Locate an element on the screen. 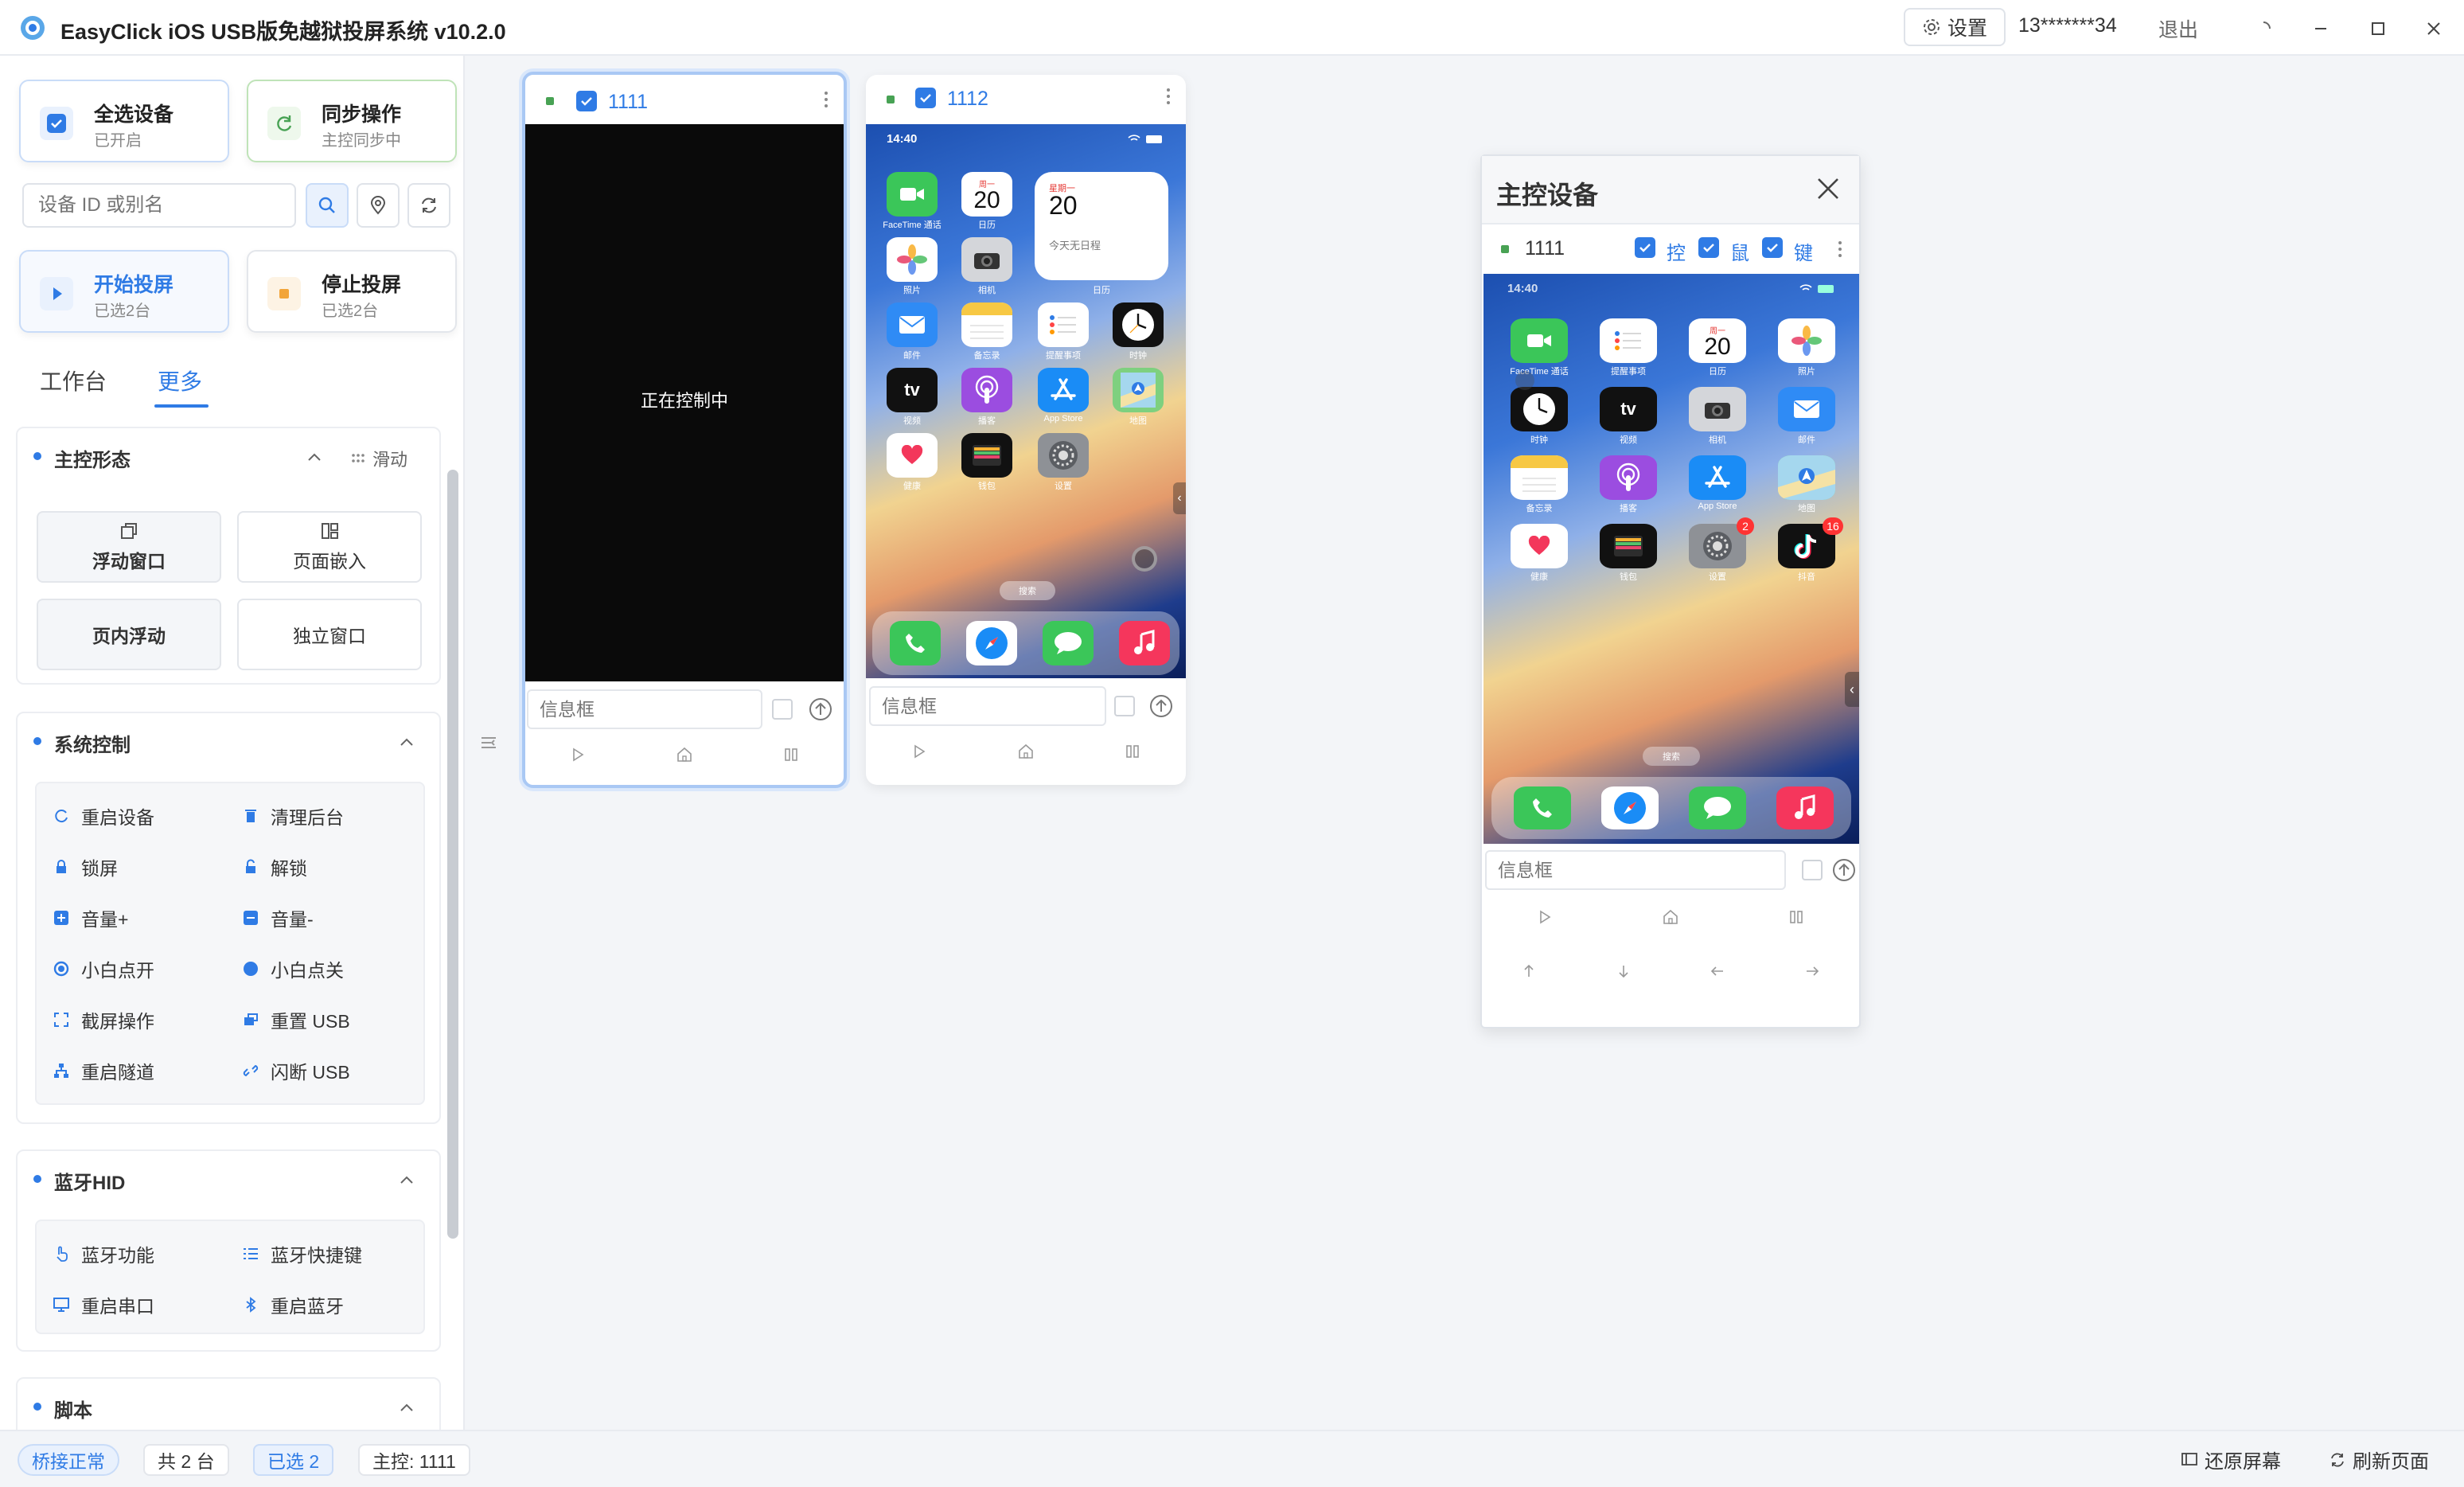 The image size is (2464, 1487). minimize-button is located at coordinates (2320, 28).